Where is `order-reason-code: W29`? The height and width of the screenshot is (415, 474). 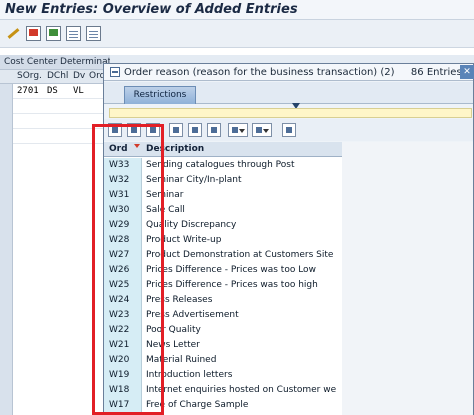 order-reason-code: W29 is located at coordinates (123, 225).